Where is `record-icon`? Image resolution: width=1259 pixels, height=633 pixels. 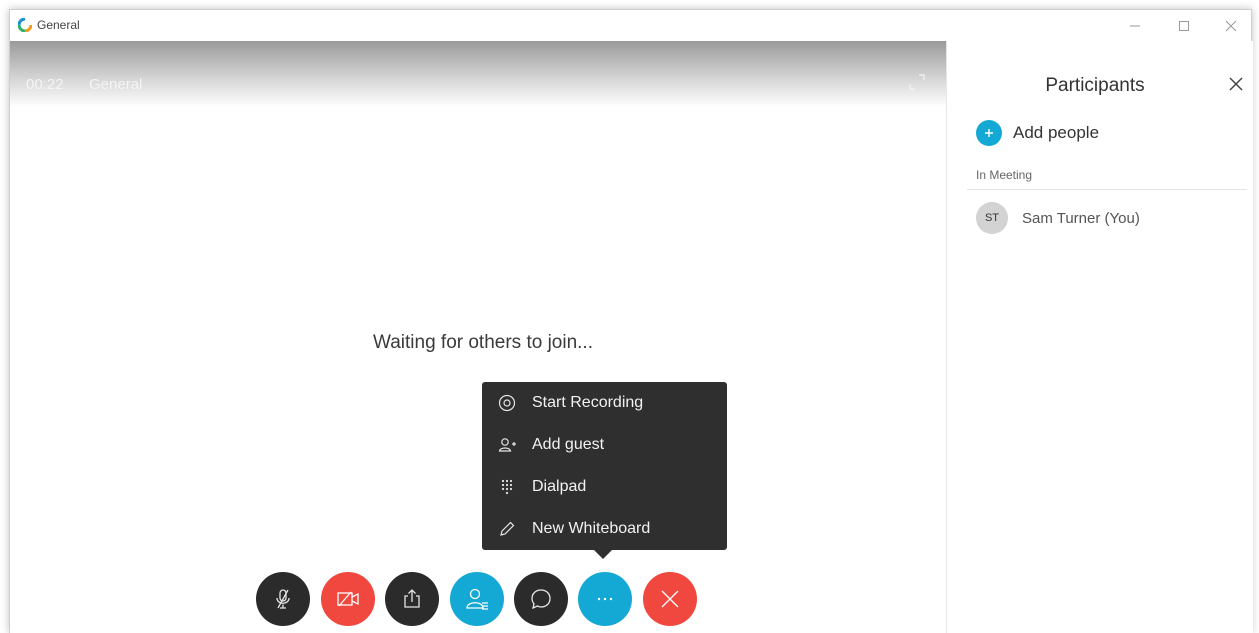 record-icon is located at coordinates (507, 403).